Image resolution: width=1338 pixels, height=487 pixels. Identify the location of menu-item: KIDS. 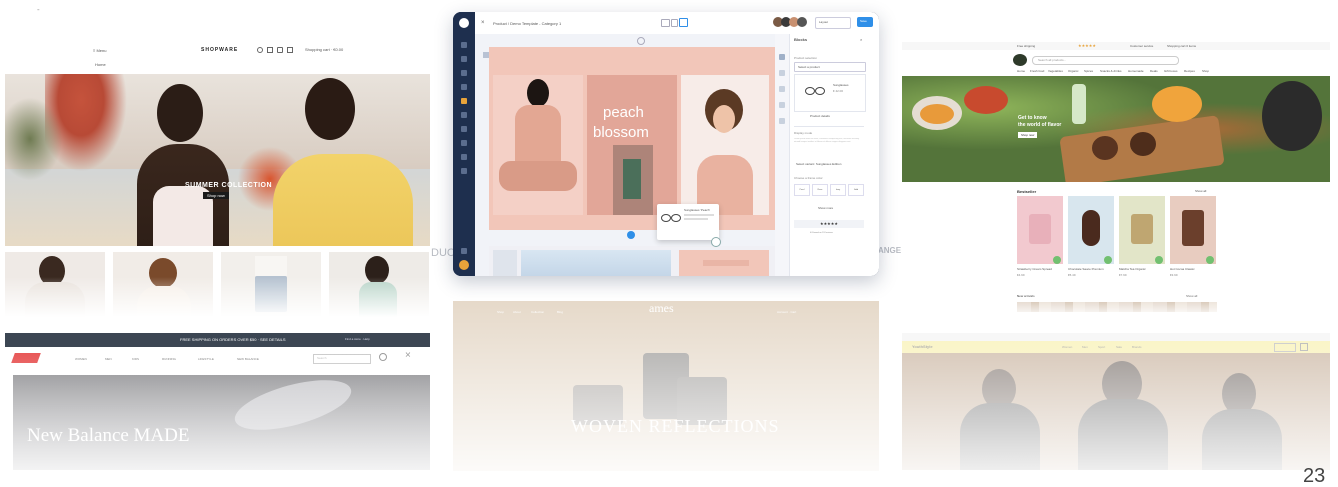
(135, 359).